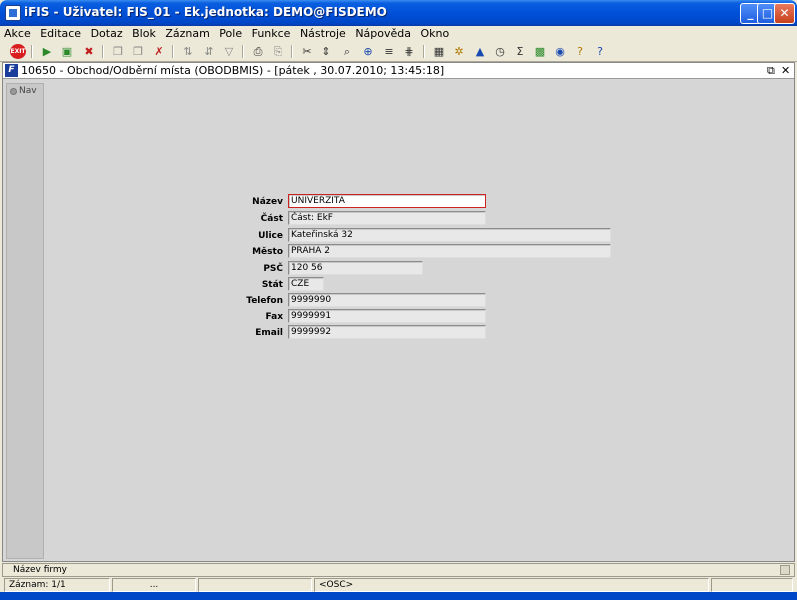 Image resolution: width=797 pixels, height=600 pixels. I want to click on window-bottom-border, so click(398, 596).